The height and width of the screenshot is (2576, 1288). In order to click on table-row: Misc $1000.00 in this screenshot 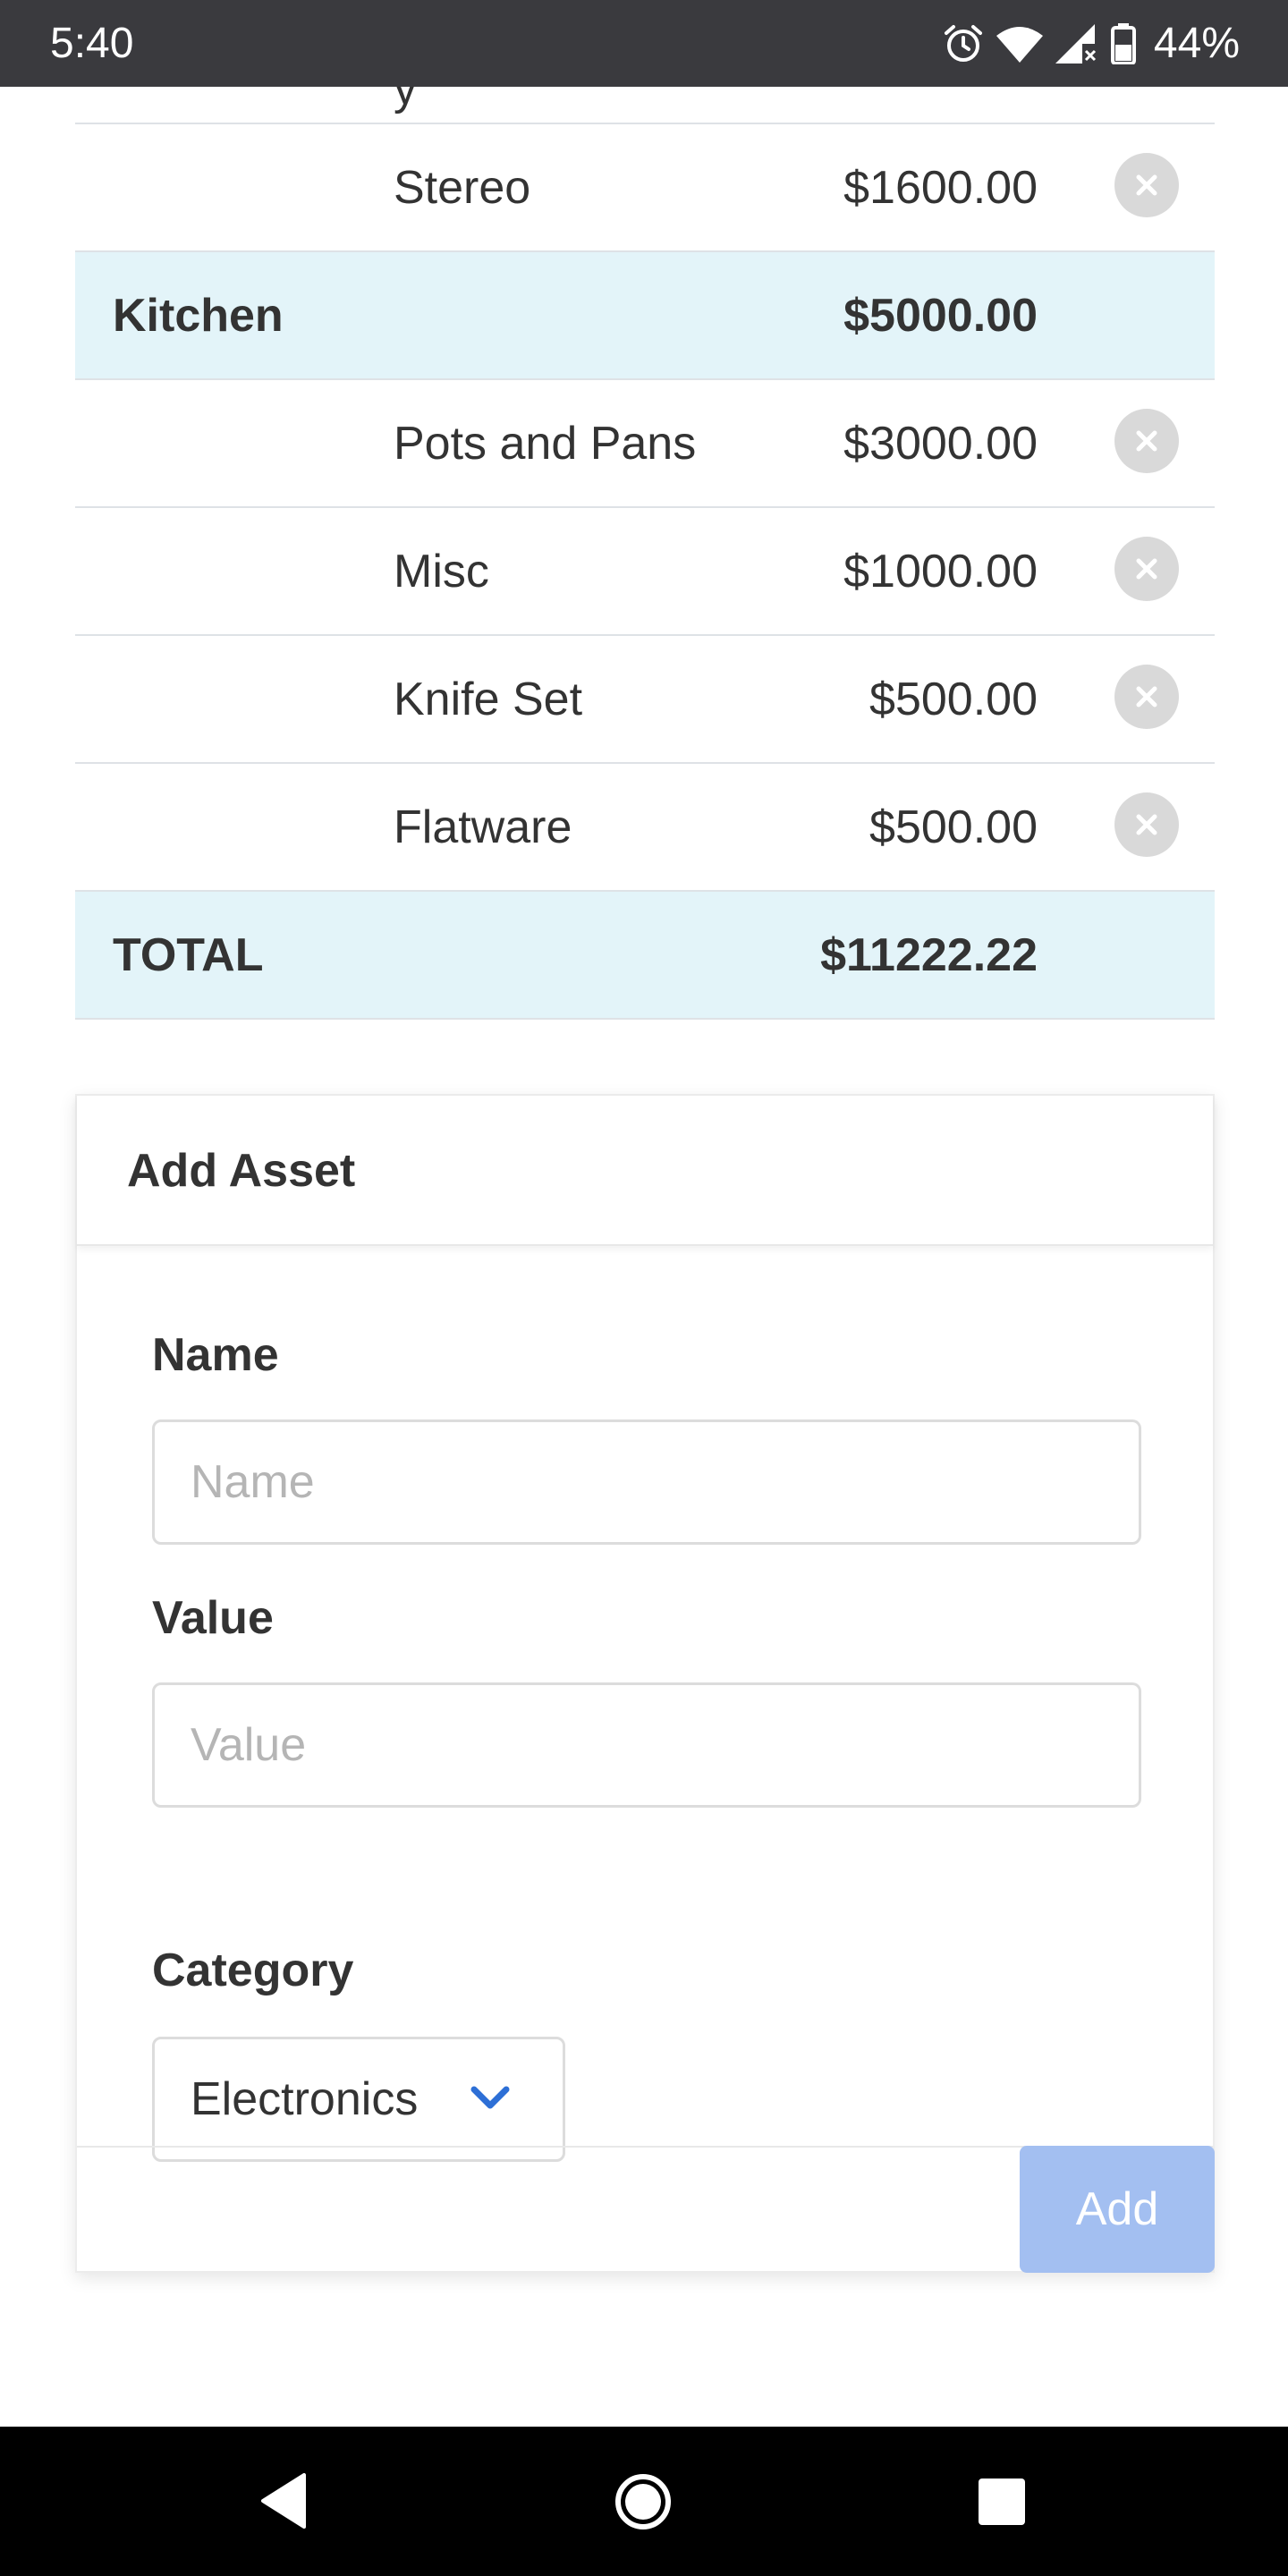, I will do `click(645, 572)`.